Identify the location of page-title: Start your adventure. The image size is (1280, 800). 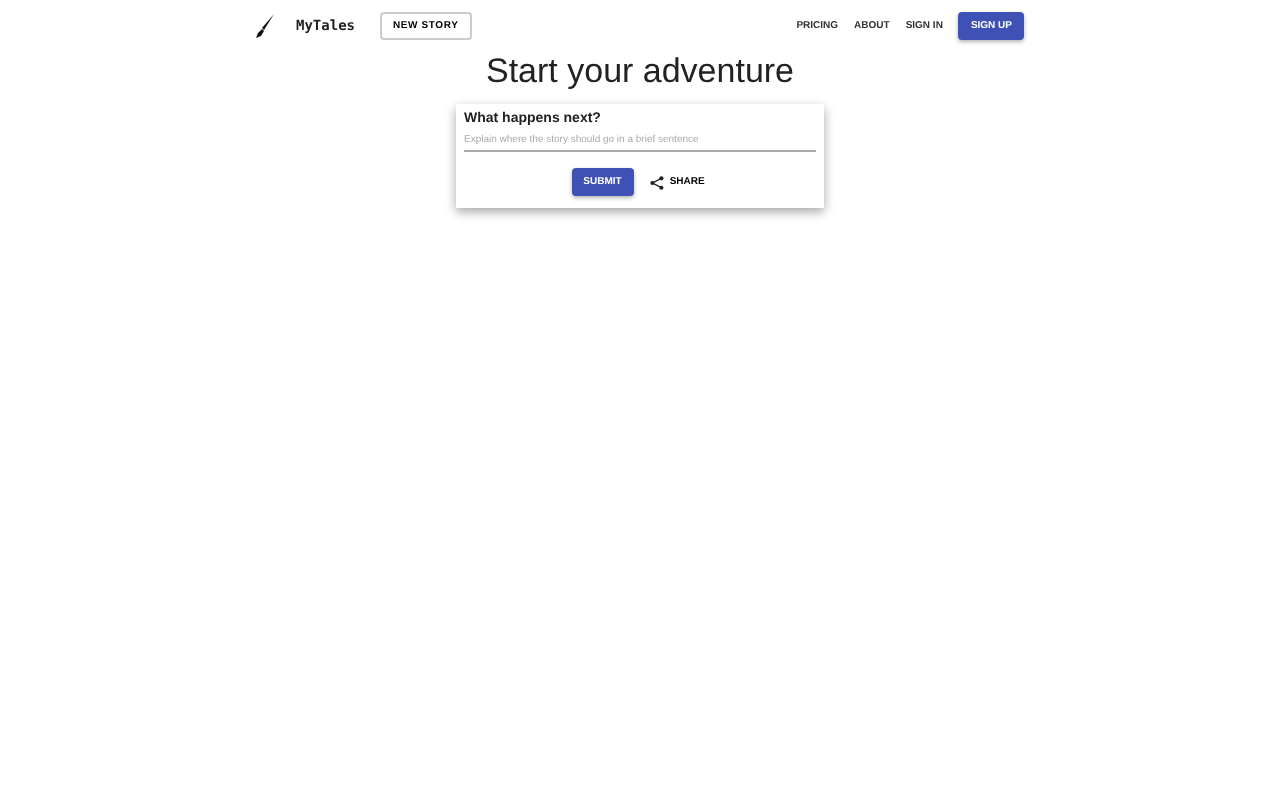
(640, 72).